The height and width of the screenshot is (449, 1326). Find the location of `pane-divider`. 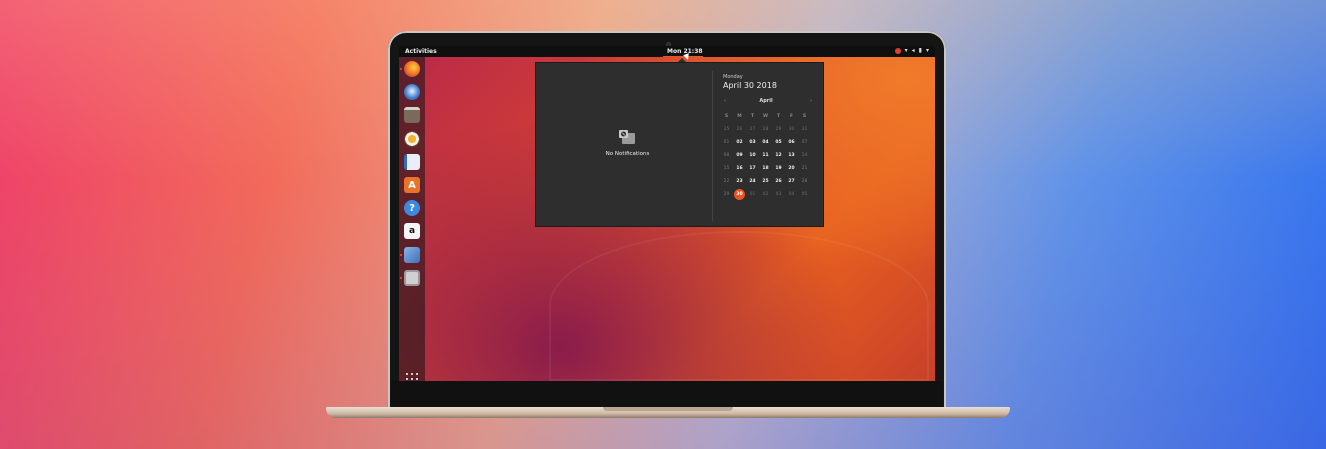

pane-divider is located at coordinates (712, 146).